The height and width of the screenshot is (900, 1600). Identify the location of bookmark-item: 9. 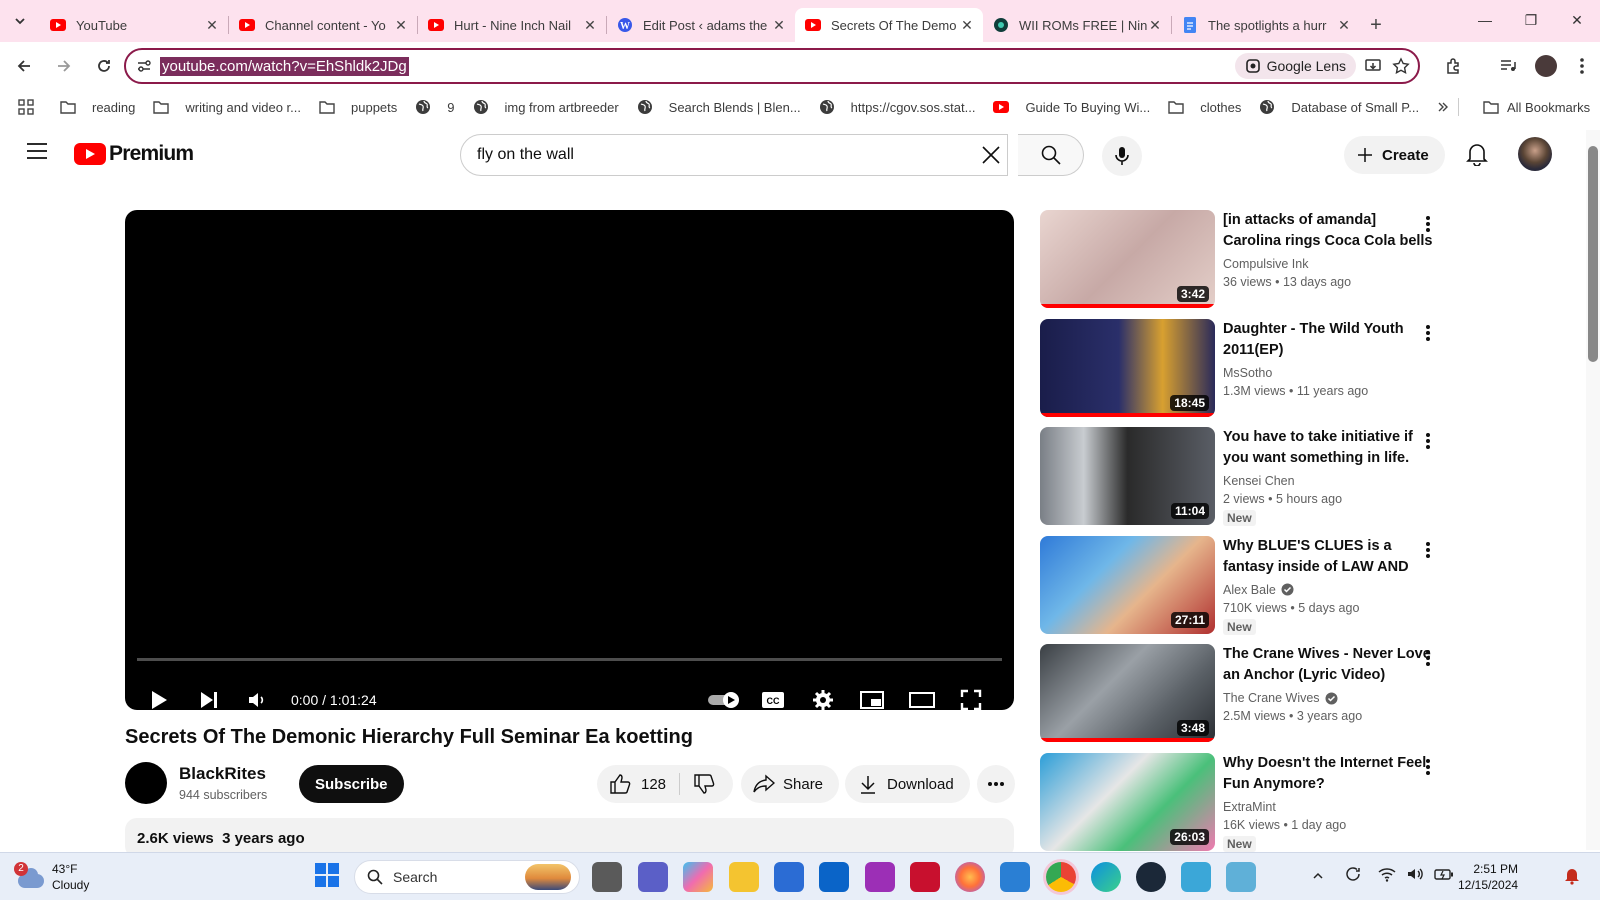
(434, 107).